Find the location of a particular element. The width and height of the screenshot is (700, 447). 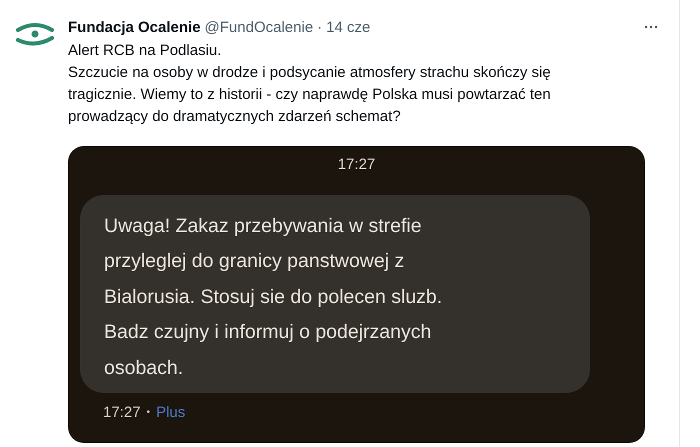

delivery-time: 17:27 is located at coordinates (122, 412).